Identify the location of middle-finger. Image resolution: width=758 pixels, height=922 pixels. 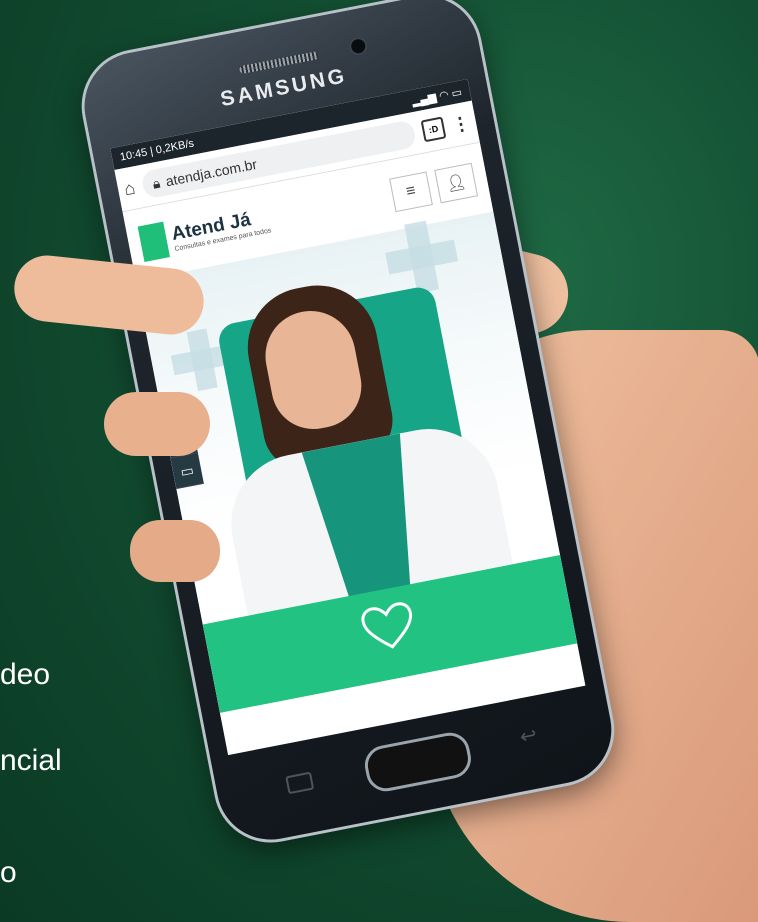
(157, 424).